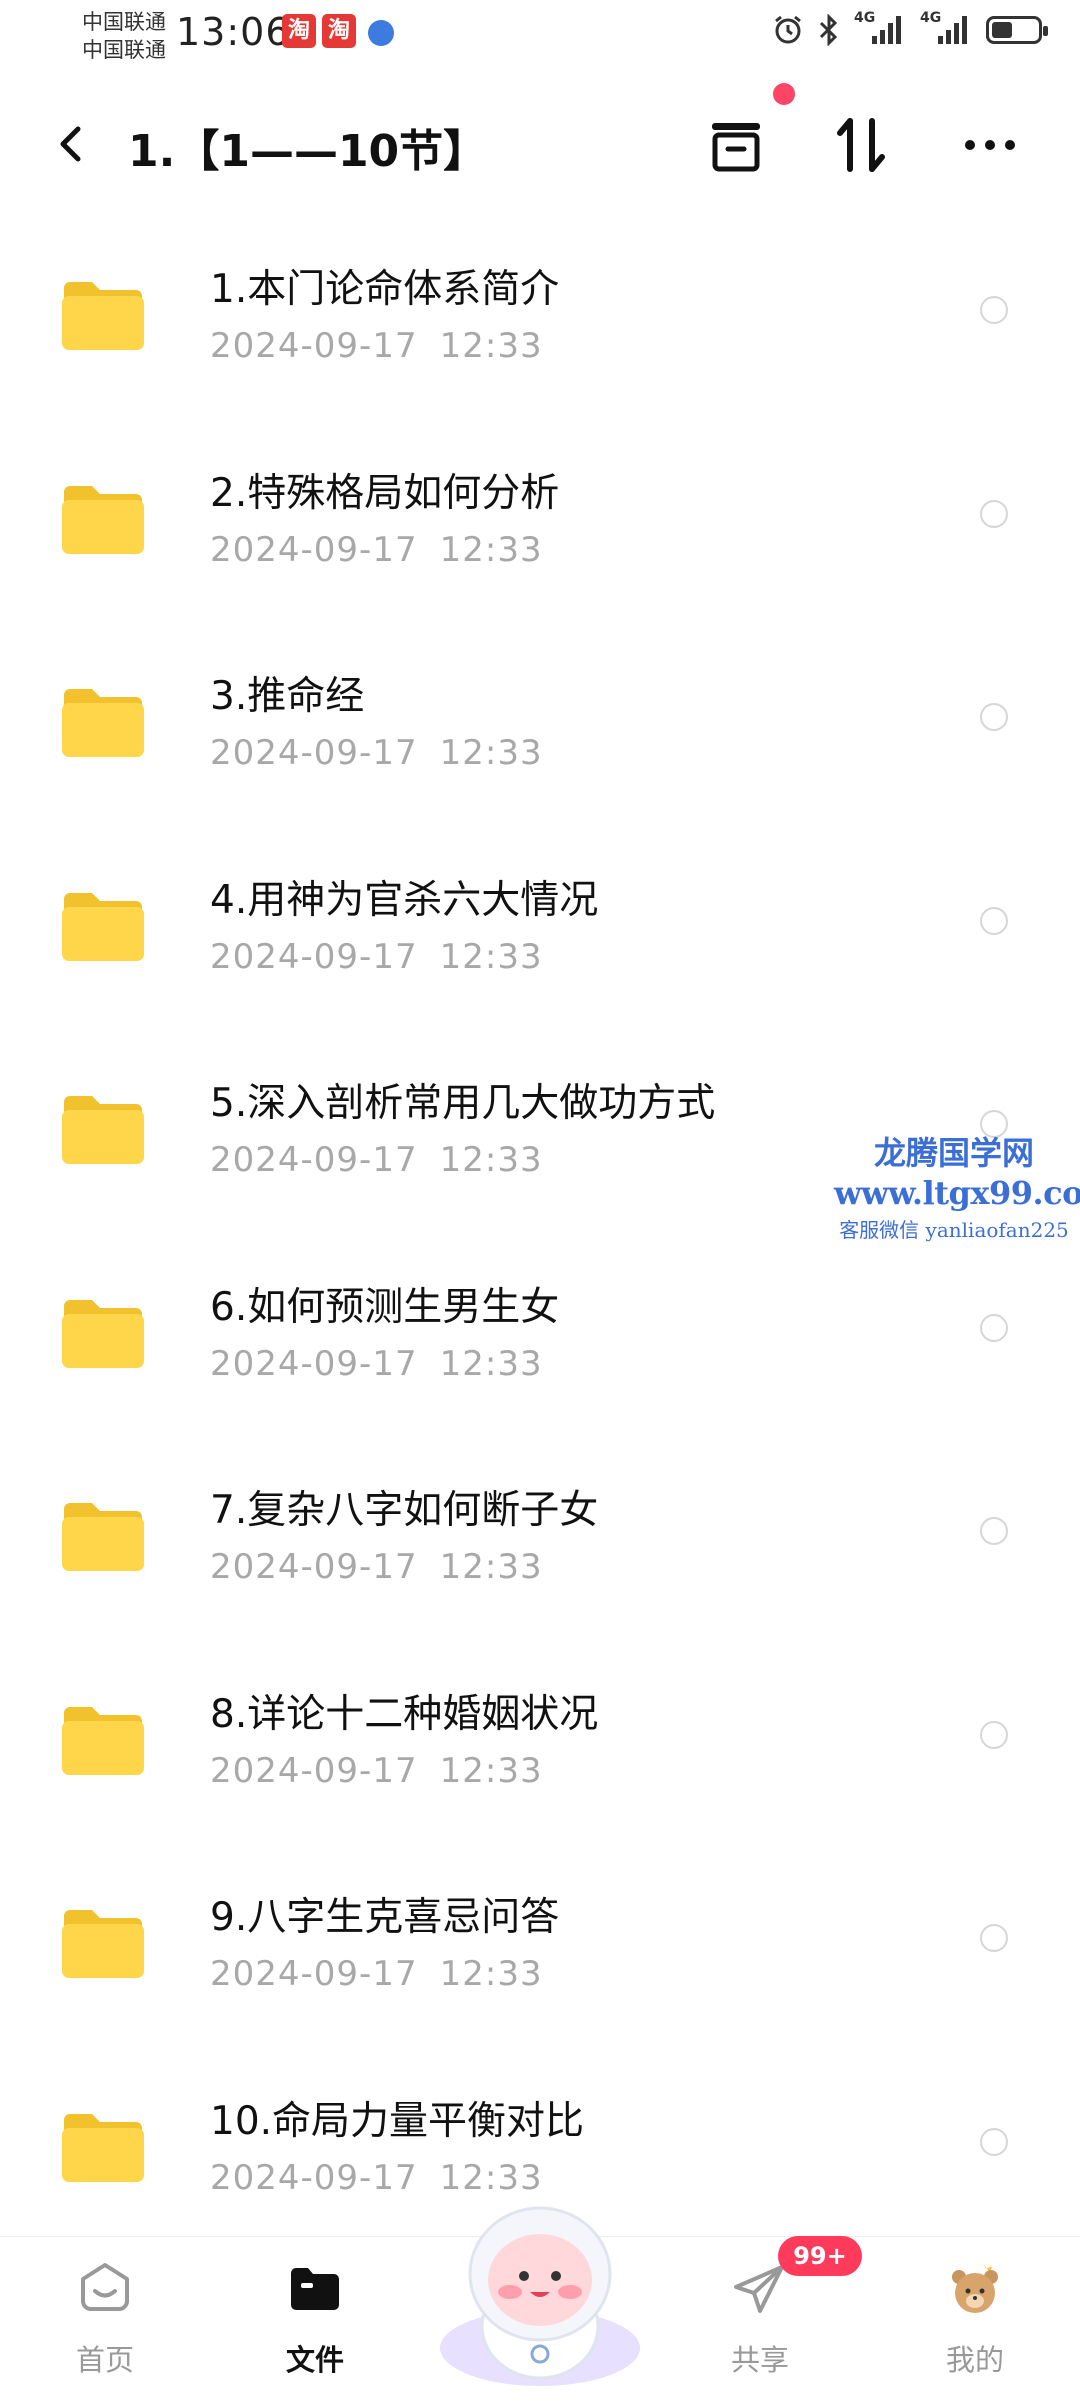 The height and width of the screenshot is (2401, 1080). Describe the element at coordinates (124, 50) in the screenshot. I see `carrier-2: 中国联通` at that location.